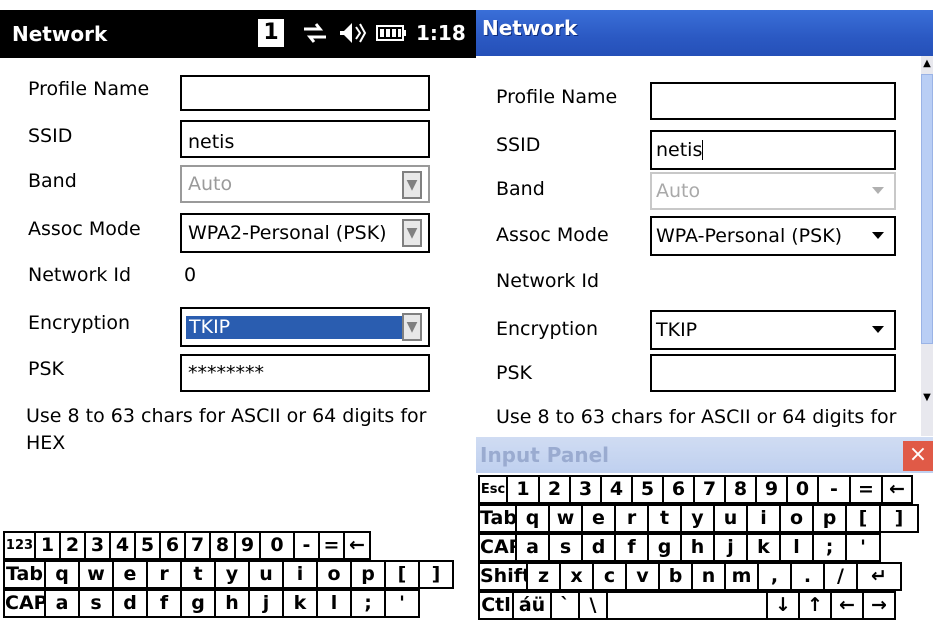 This screenshot has width=933, height=626. Describe the element at coordinates (544, 576) in the screenshot. I see `key-z: z` at that location.